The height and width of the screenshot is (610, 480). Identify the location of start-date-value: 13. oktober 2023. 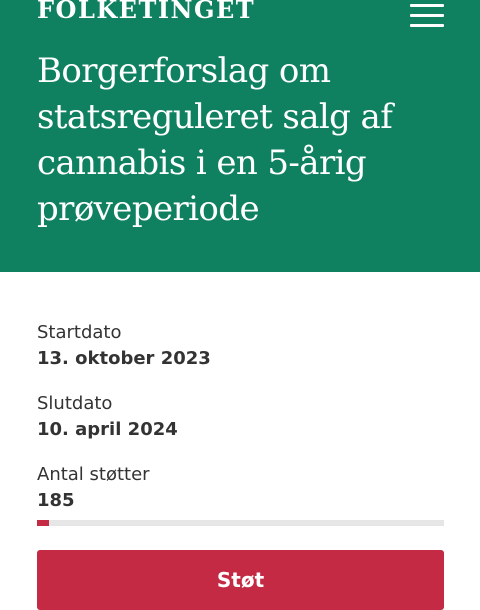
(124, 358).